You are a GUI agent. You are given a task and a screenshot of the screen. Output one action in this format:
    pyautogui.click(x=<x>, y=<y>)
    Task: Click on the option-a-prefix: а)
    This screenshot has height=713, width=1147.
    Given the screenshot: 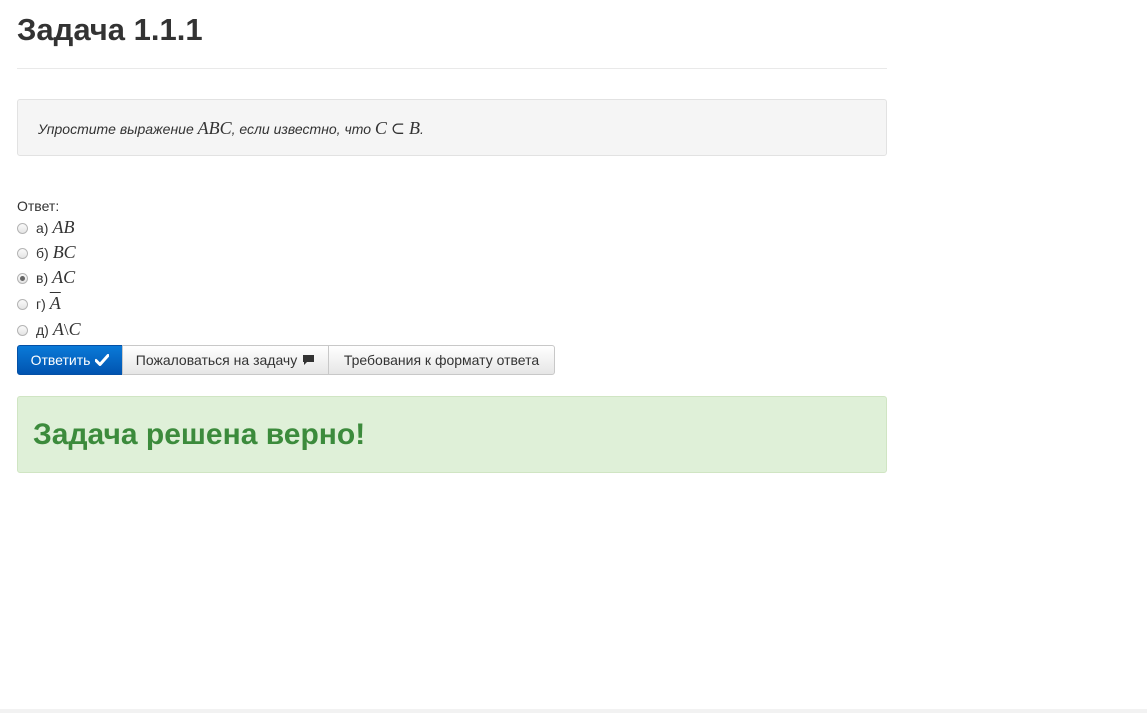 What is the action you would take?
    pyautogui.click(x=42, y=227)
    